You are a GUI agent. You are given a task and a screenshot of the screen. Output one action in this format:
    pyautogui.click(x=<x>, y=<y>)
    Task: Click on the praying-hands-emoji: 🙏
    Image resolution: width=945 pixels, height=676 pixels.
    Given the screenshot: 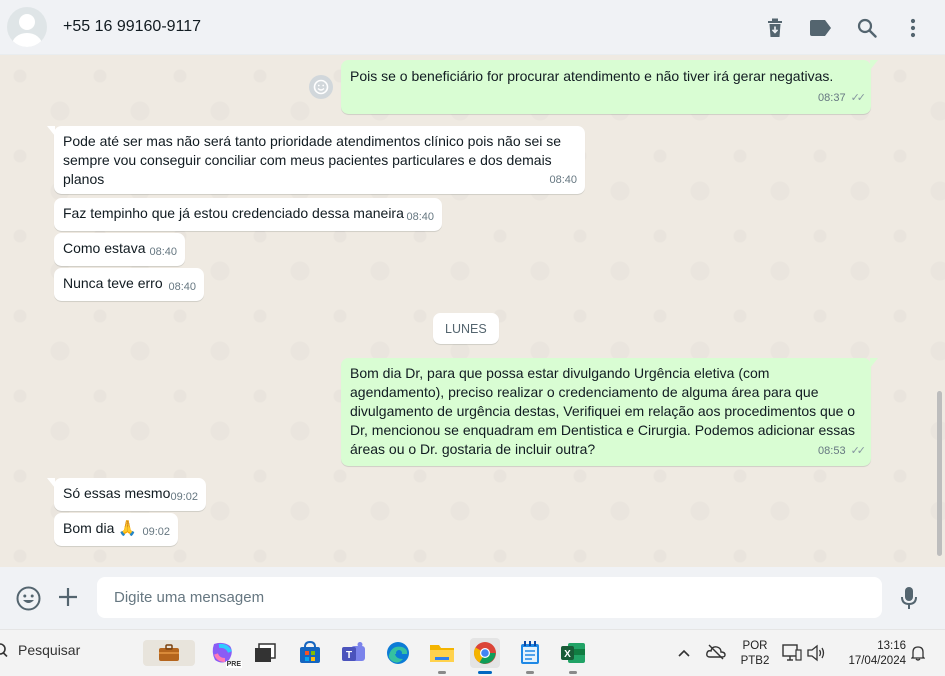 What is the action you would take?
    pyautogui.click(x=127, y=528)
    